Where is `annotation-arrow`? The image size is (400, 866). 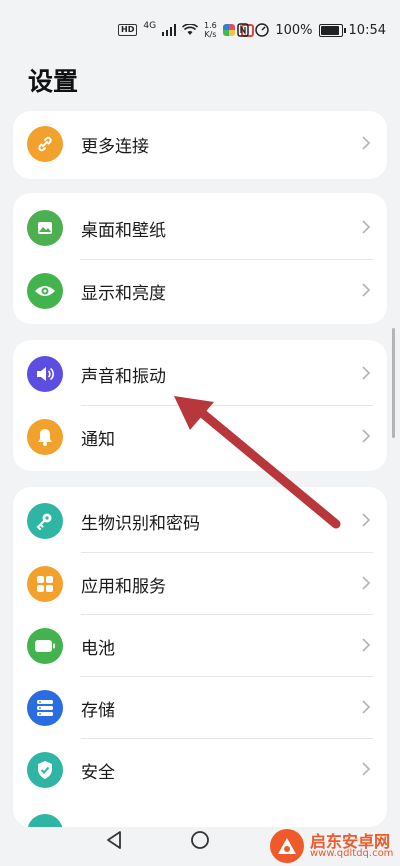 annotation-arrow is located at coordinates (257, 462).